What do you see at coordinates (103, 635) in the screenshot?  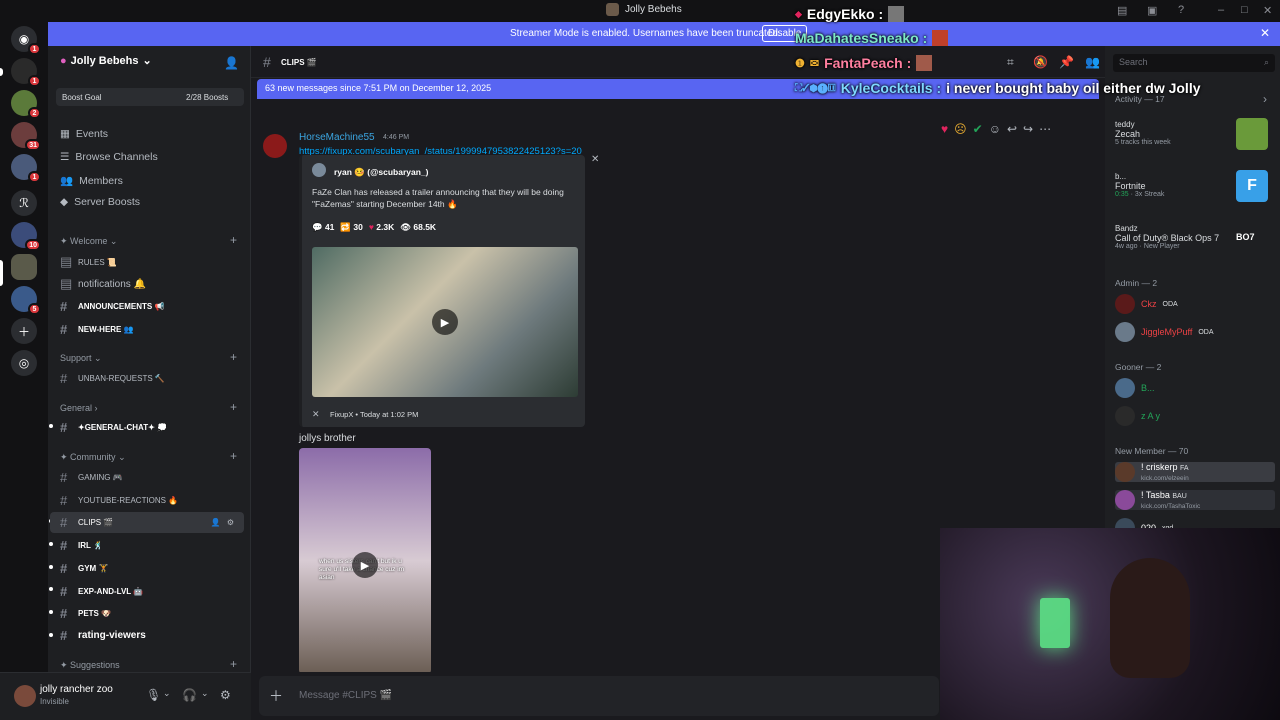 I see `channel-rating-viewers: # rating-viewers` at bounding box center [103, 635].